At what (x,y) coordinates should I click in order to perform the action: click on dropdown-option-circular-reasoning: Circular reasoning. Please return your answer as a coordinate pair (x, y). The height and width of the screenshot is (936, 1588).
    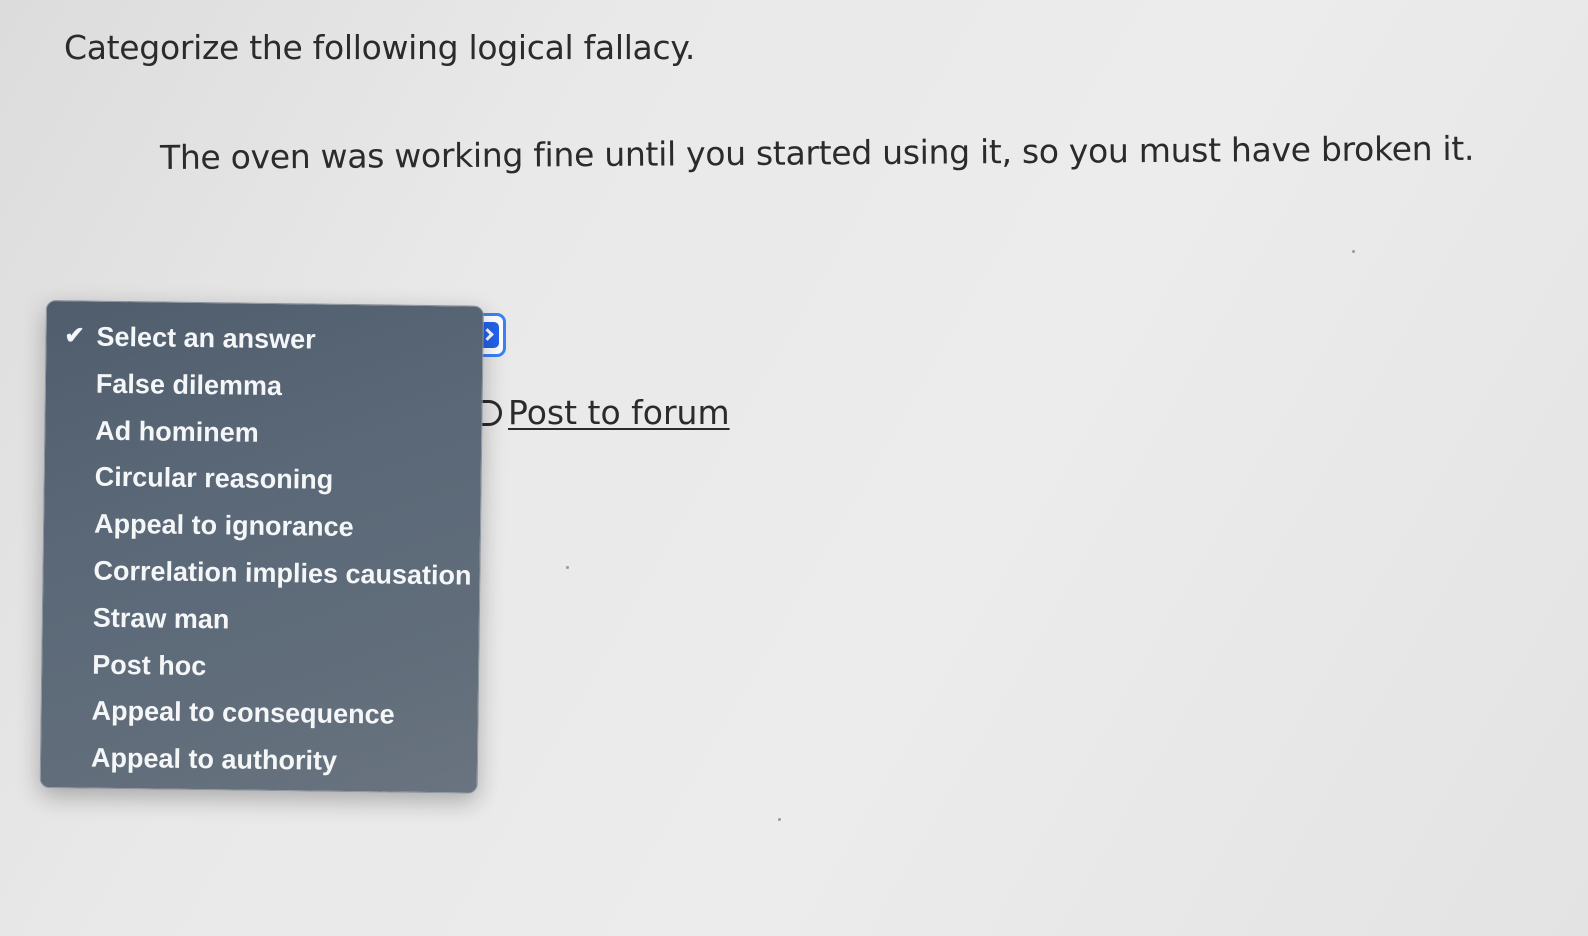
    Looking at the image, I should click on (262, 479).